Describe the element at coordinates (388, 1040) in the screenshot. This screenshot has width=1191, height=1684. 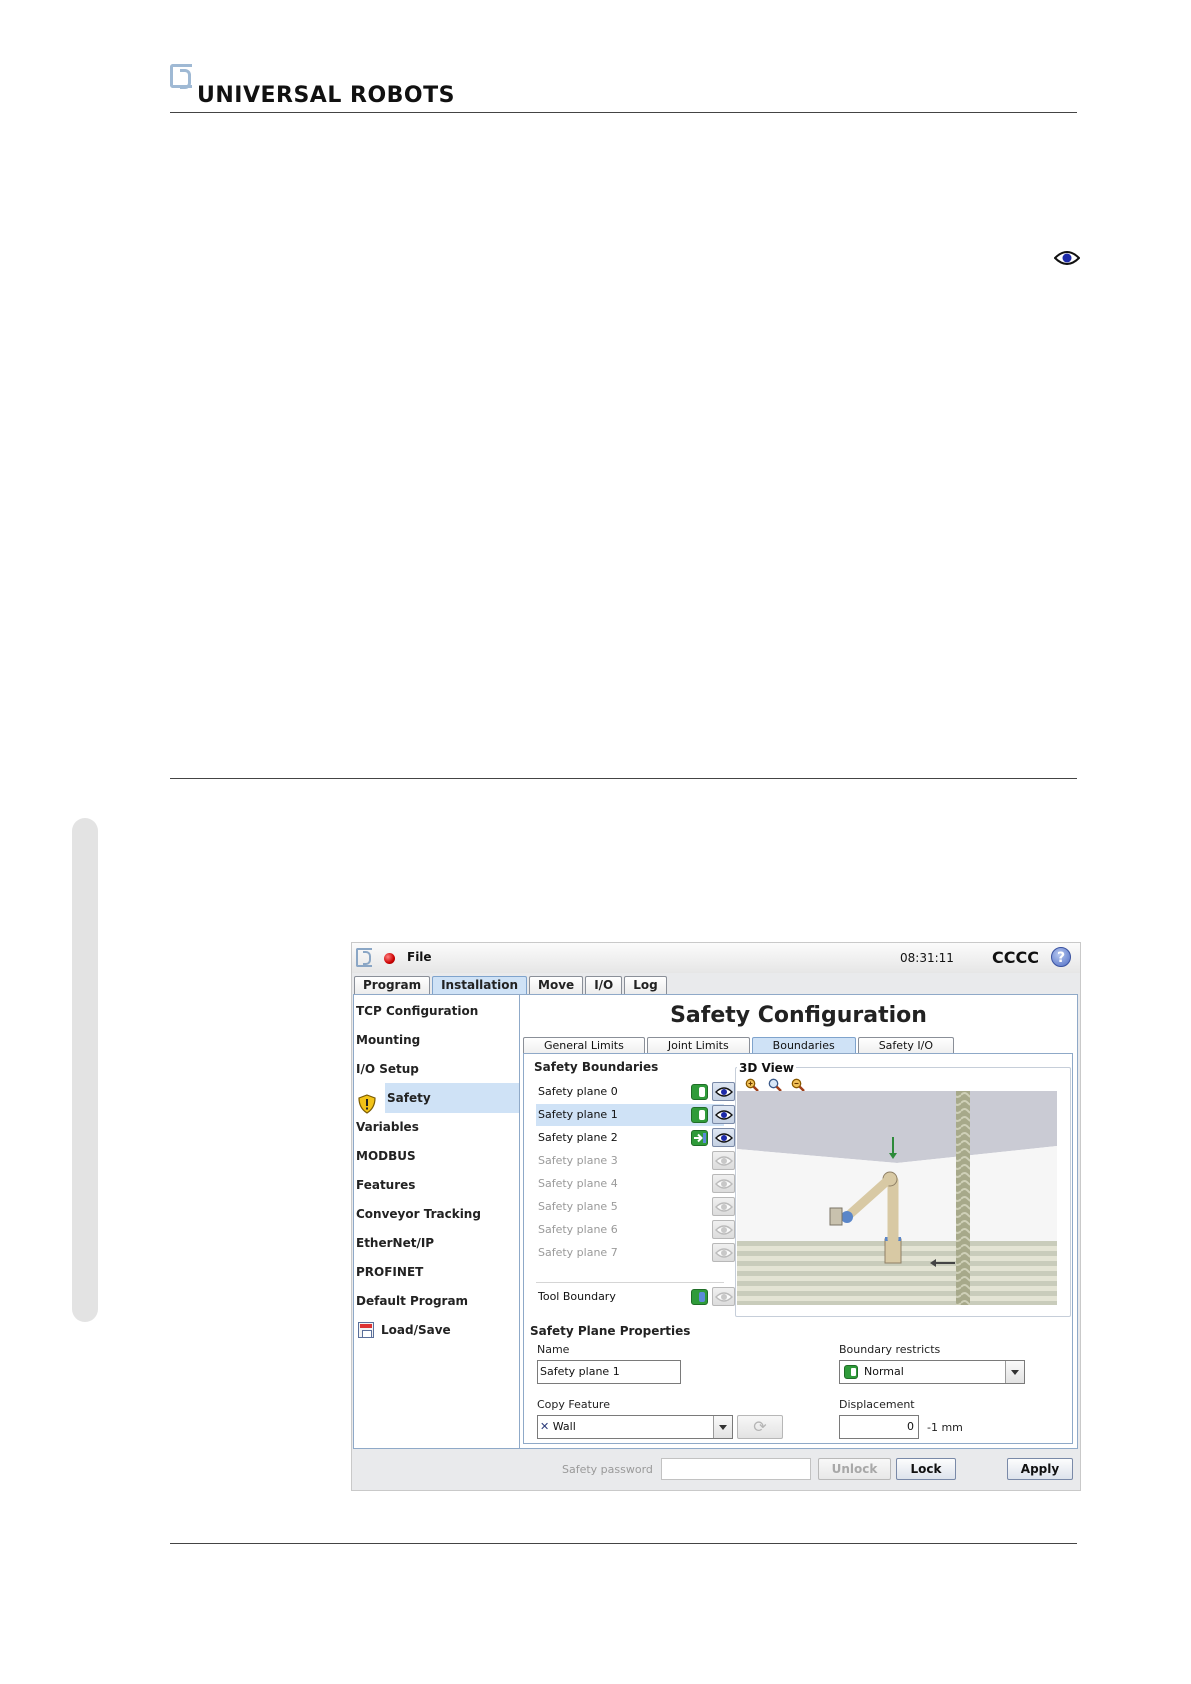
I see `nav-mounting: Mounting` at that location.